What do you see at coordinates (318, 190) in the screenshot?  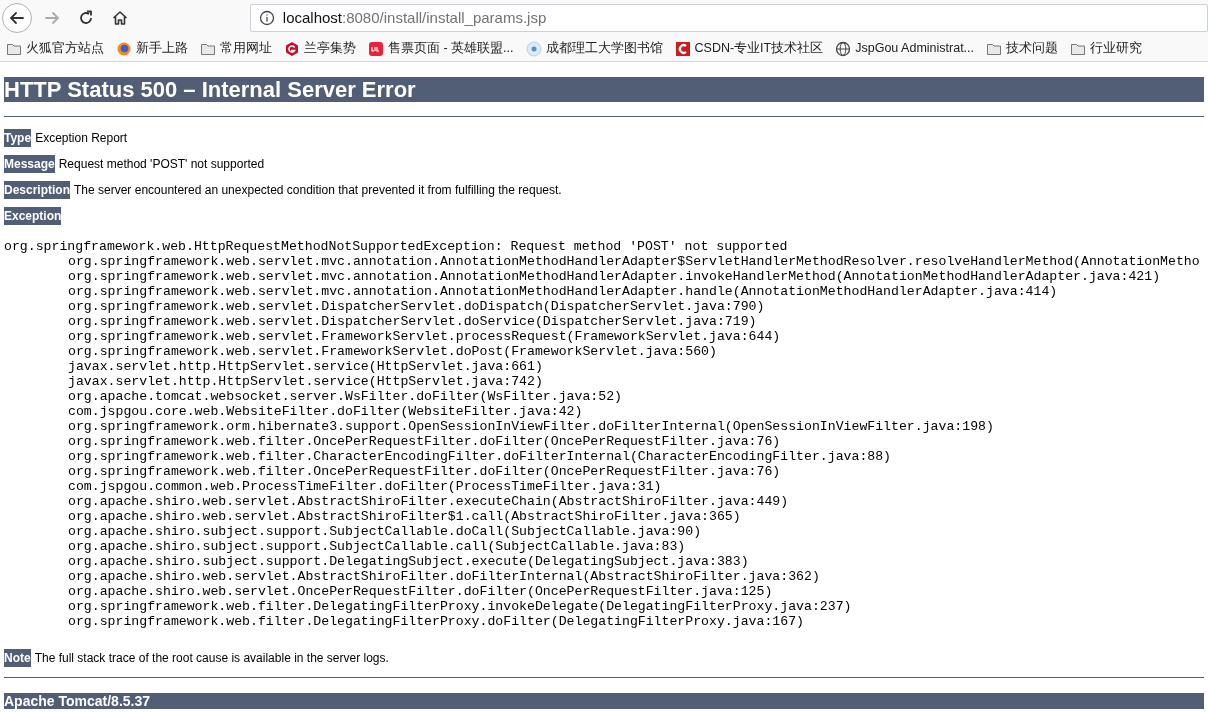 I see `field-value: The server encountered an unexpected condition that prevented it from fulfilling the request.` at bounding box center [318, 190].